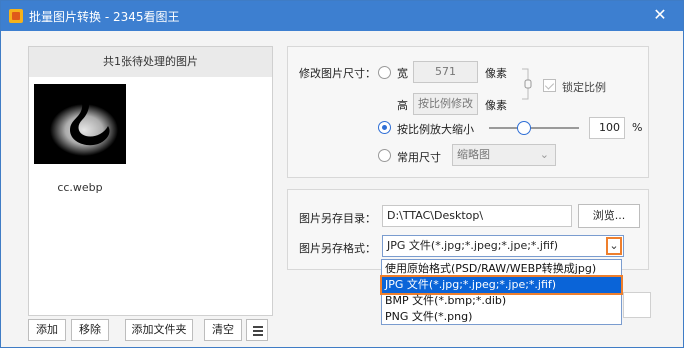  What do you see at coordinates (660, 15) in the screenshot?
I see `close-button: ✕` at bounding box center [660, 15].